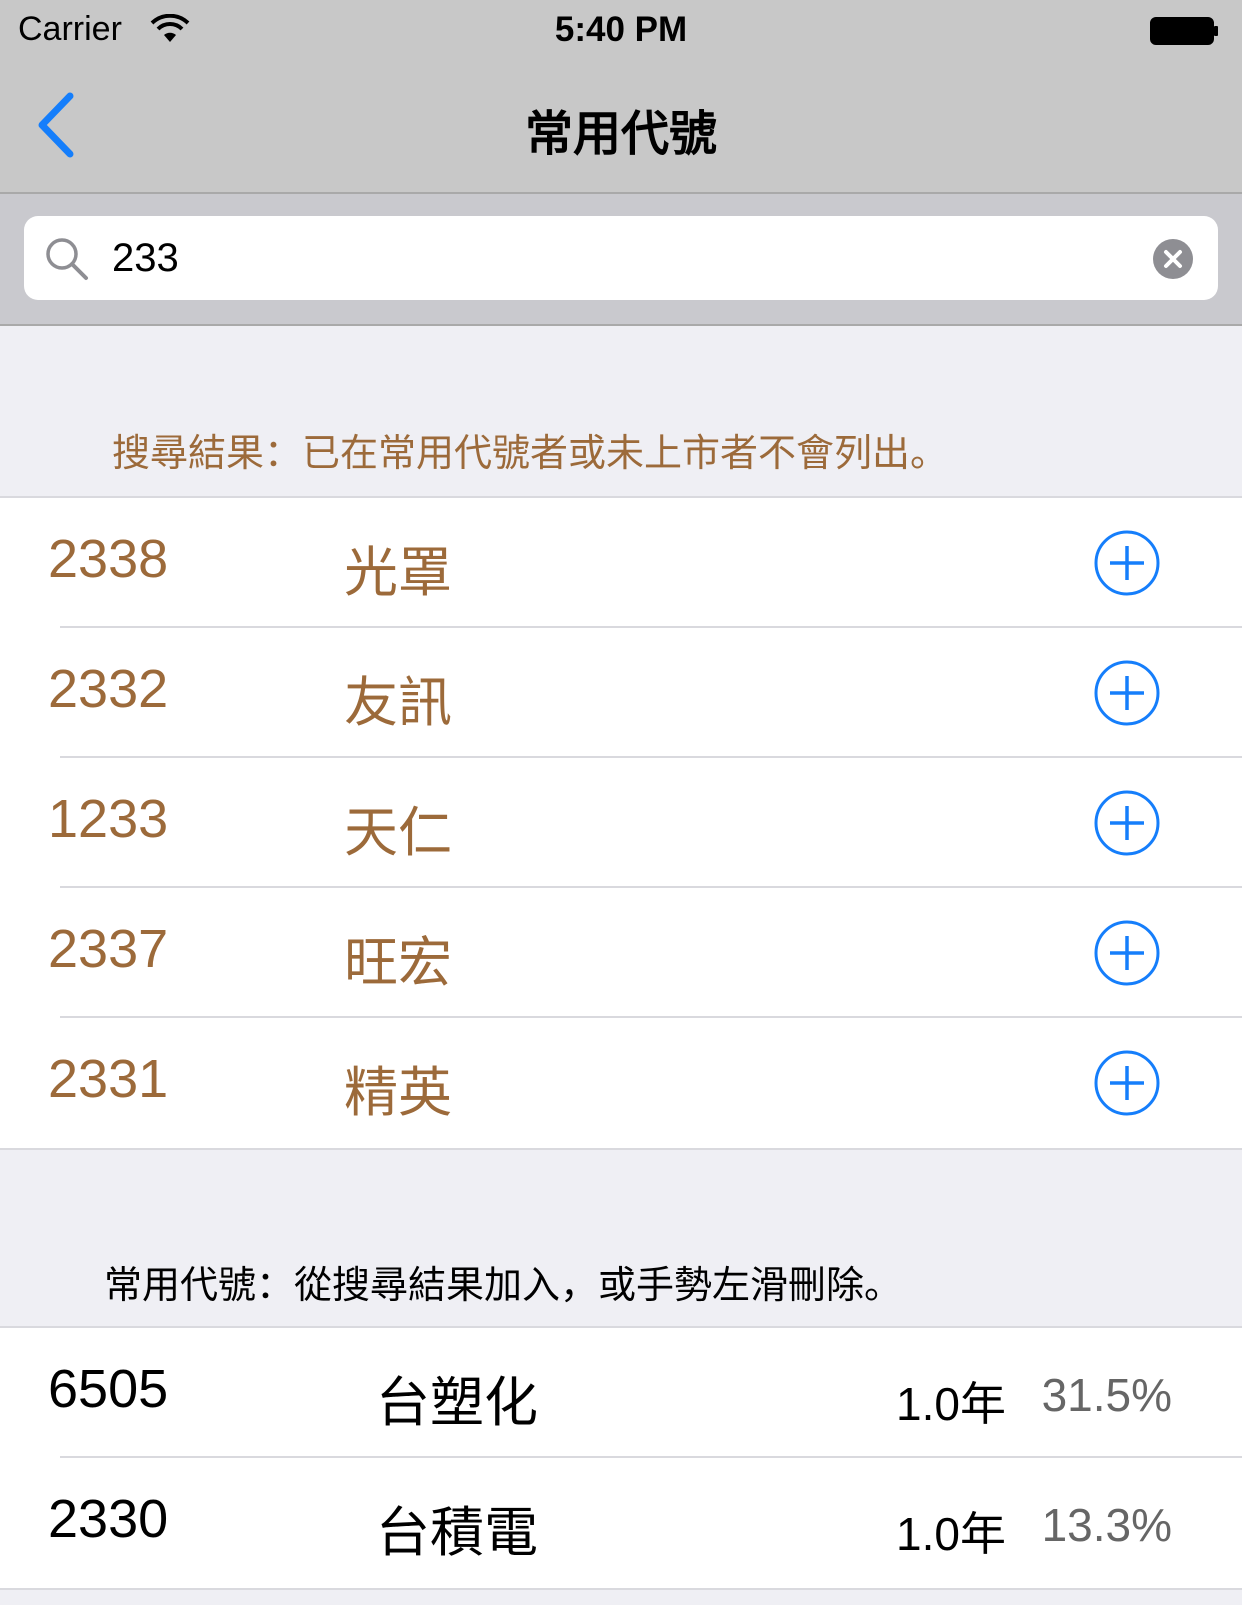 The width and height of the screenshot is (1242, 1605). I want to click on stock-name: 友訊, so click(398, 703).